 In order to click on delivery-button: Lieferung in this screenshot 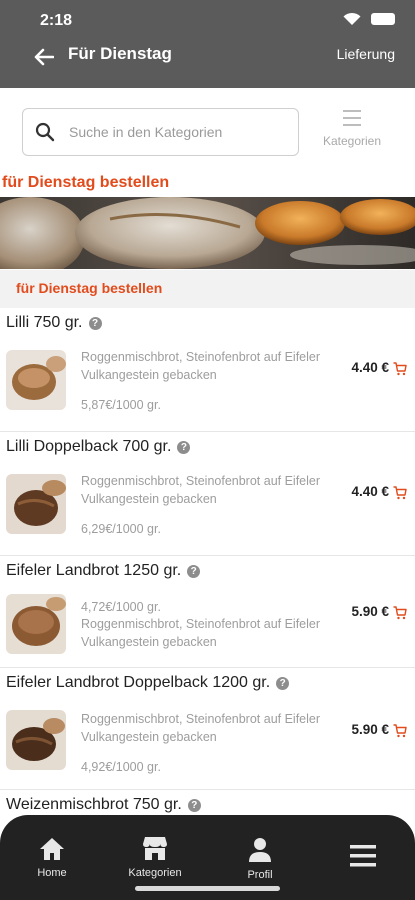, I will do `click(366, 54)`.